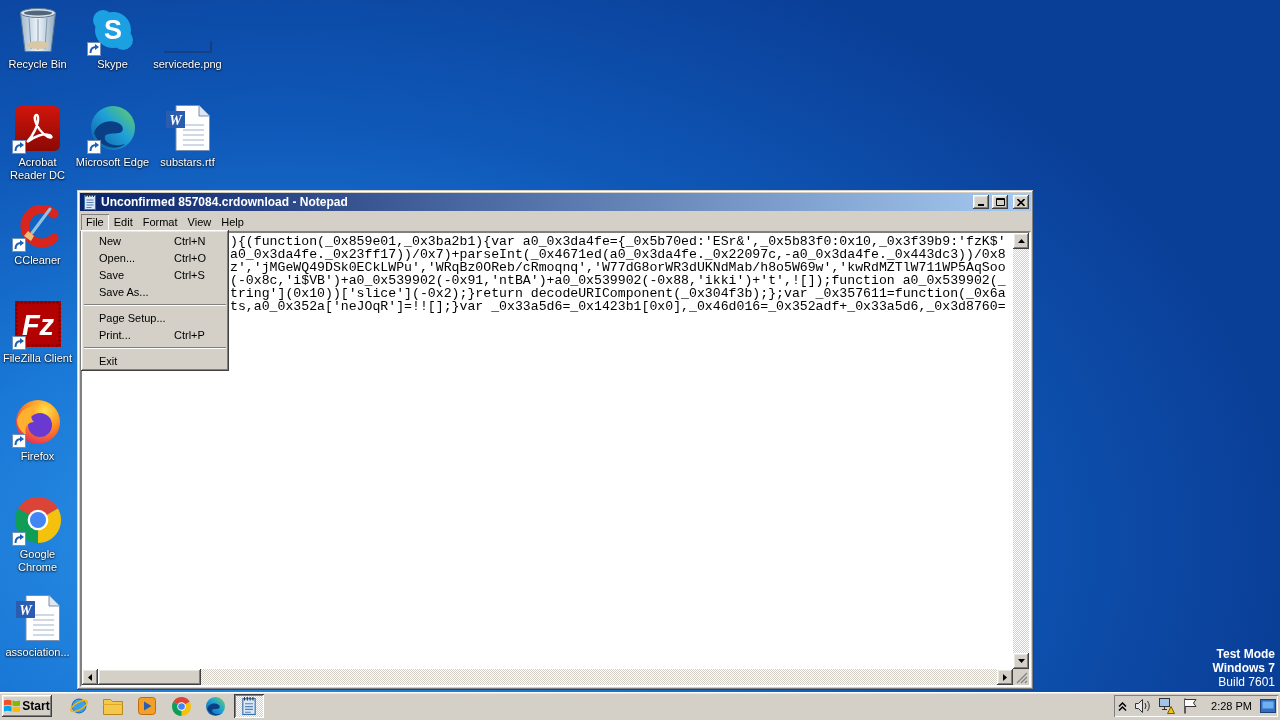  Describe the element at coordinates (190, 334) in the screenshot. I see `shortcut-label: Ctrl+P` at that location.